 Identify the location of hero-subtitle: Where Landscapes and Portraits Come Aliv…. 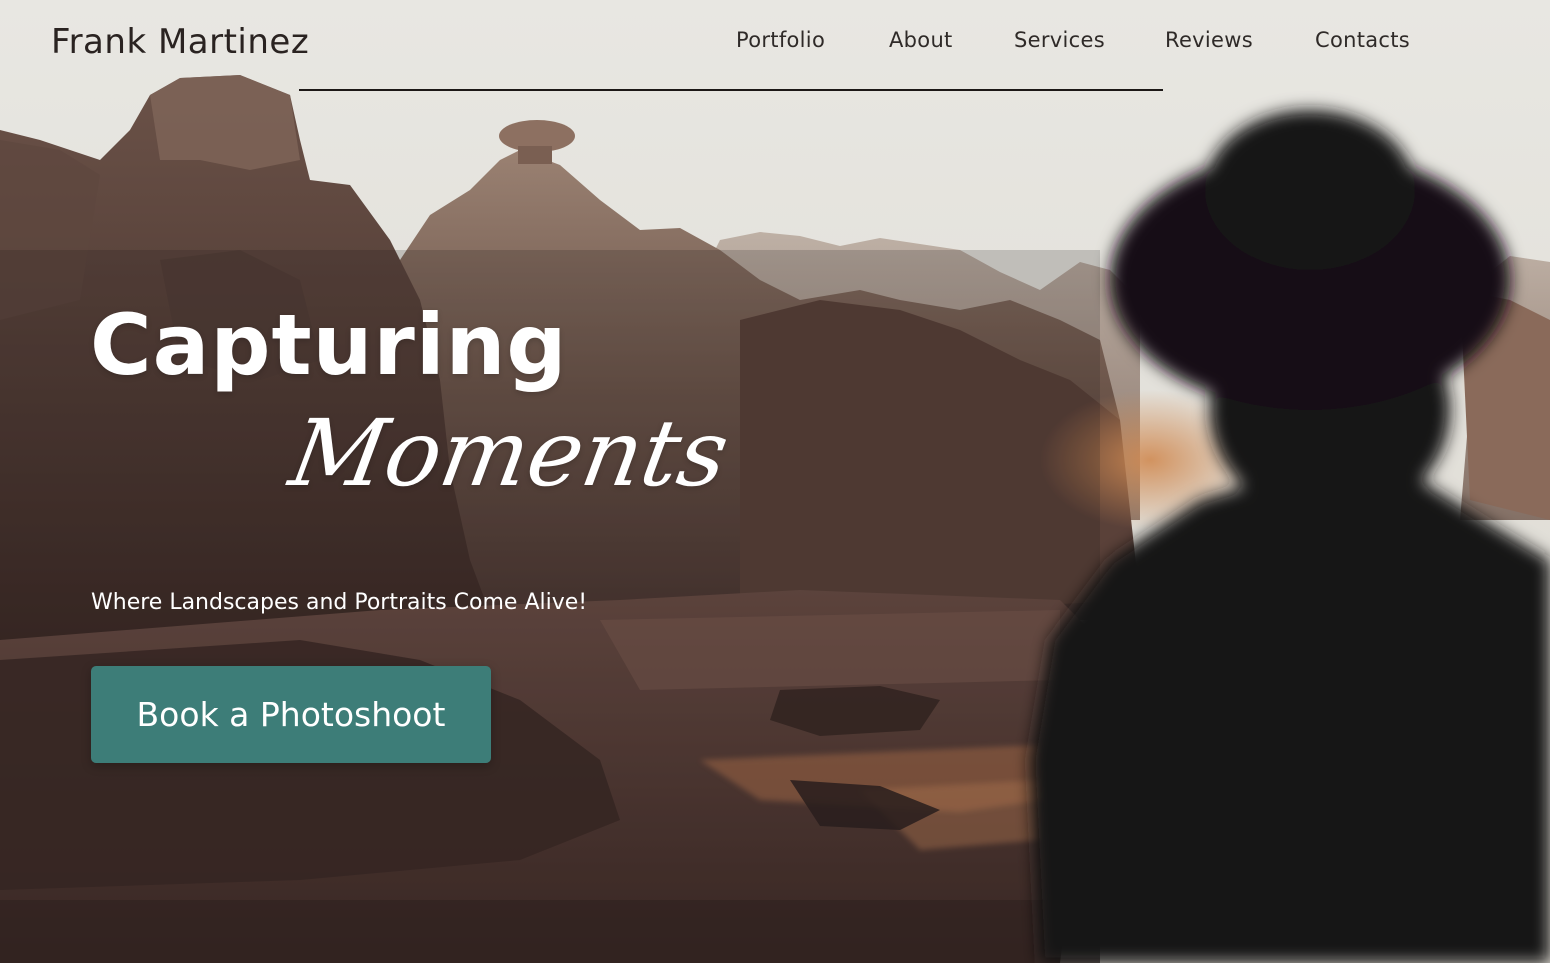
(339, 602).